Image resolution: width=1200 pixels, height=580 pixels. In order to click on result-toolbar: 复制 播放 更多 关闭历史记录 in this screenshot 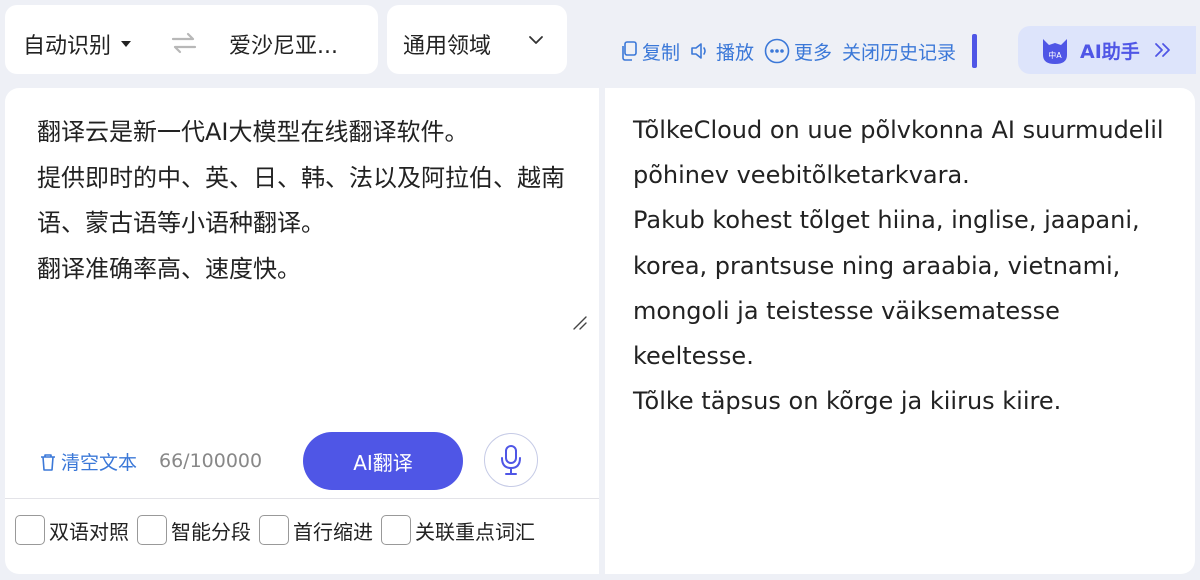, I will do `click(803, 51)`.